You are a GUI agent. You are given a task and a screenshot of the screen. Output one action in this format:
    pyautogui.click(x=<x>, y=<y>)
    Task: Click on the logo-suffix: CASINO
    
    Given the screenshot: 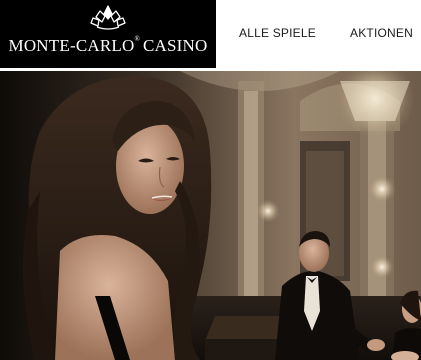 What is the action you would take?
    pyautogui.click(x=175, y=45)
    